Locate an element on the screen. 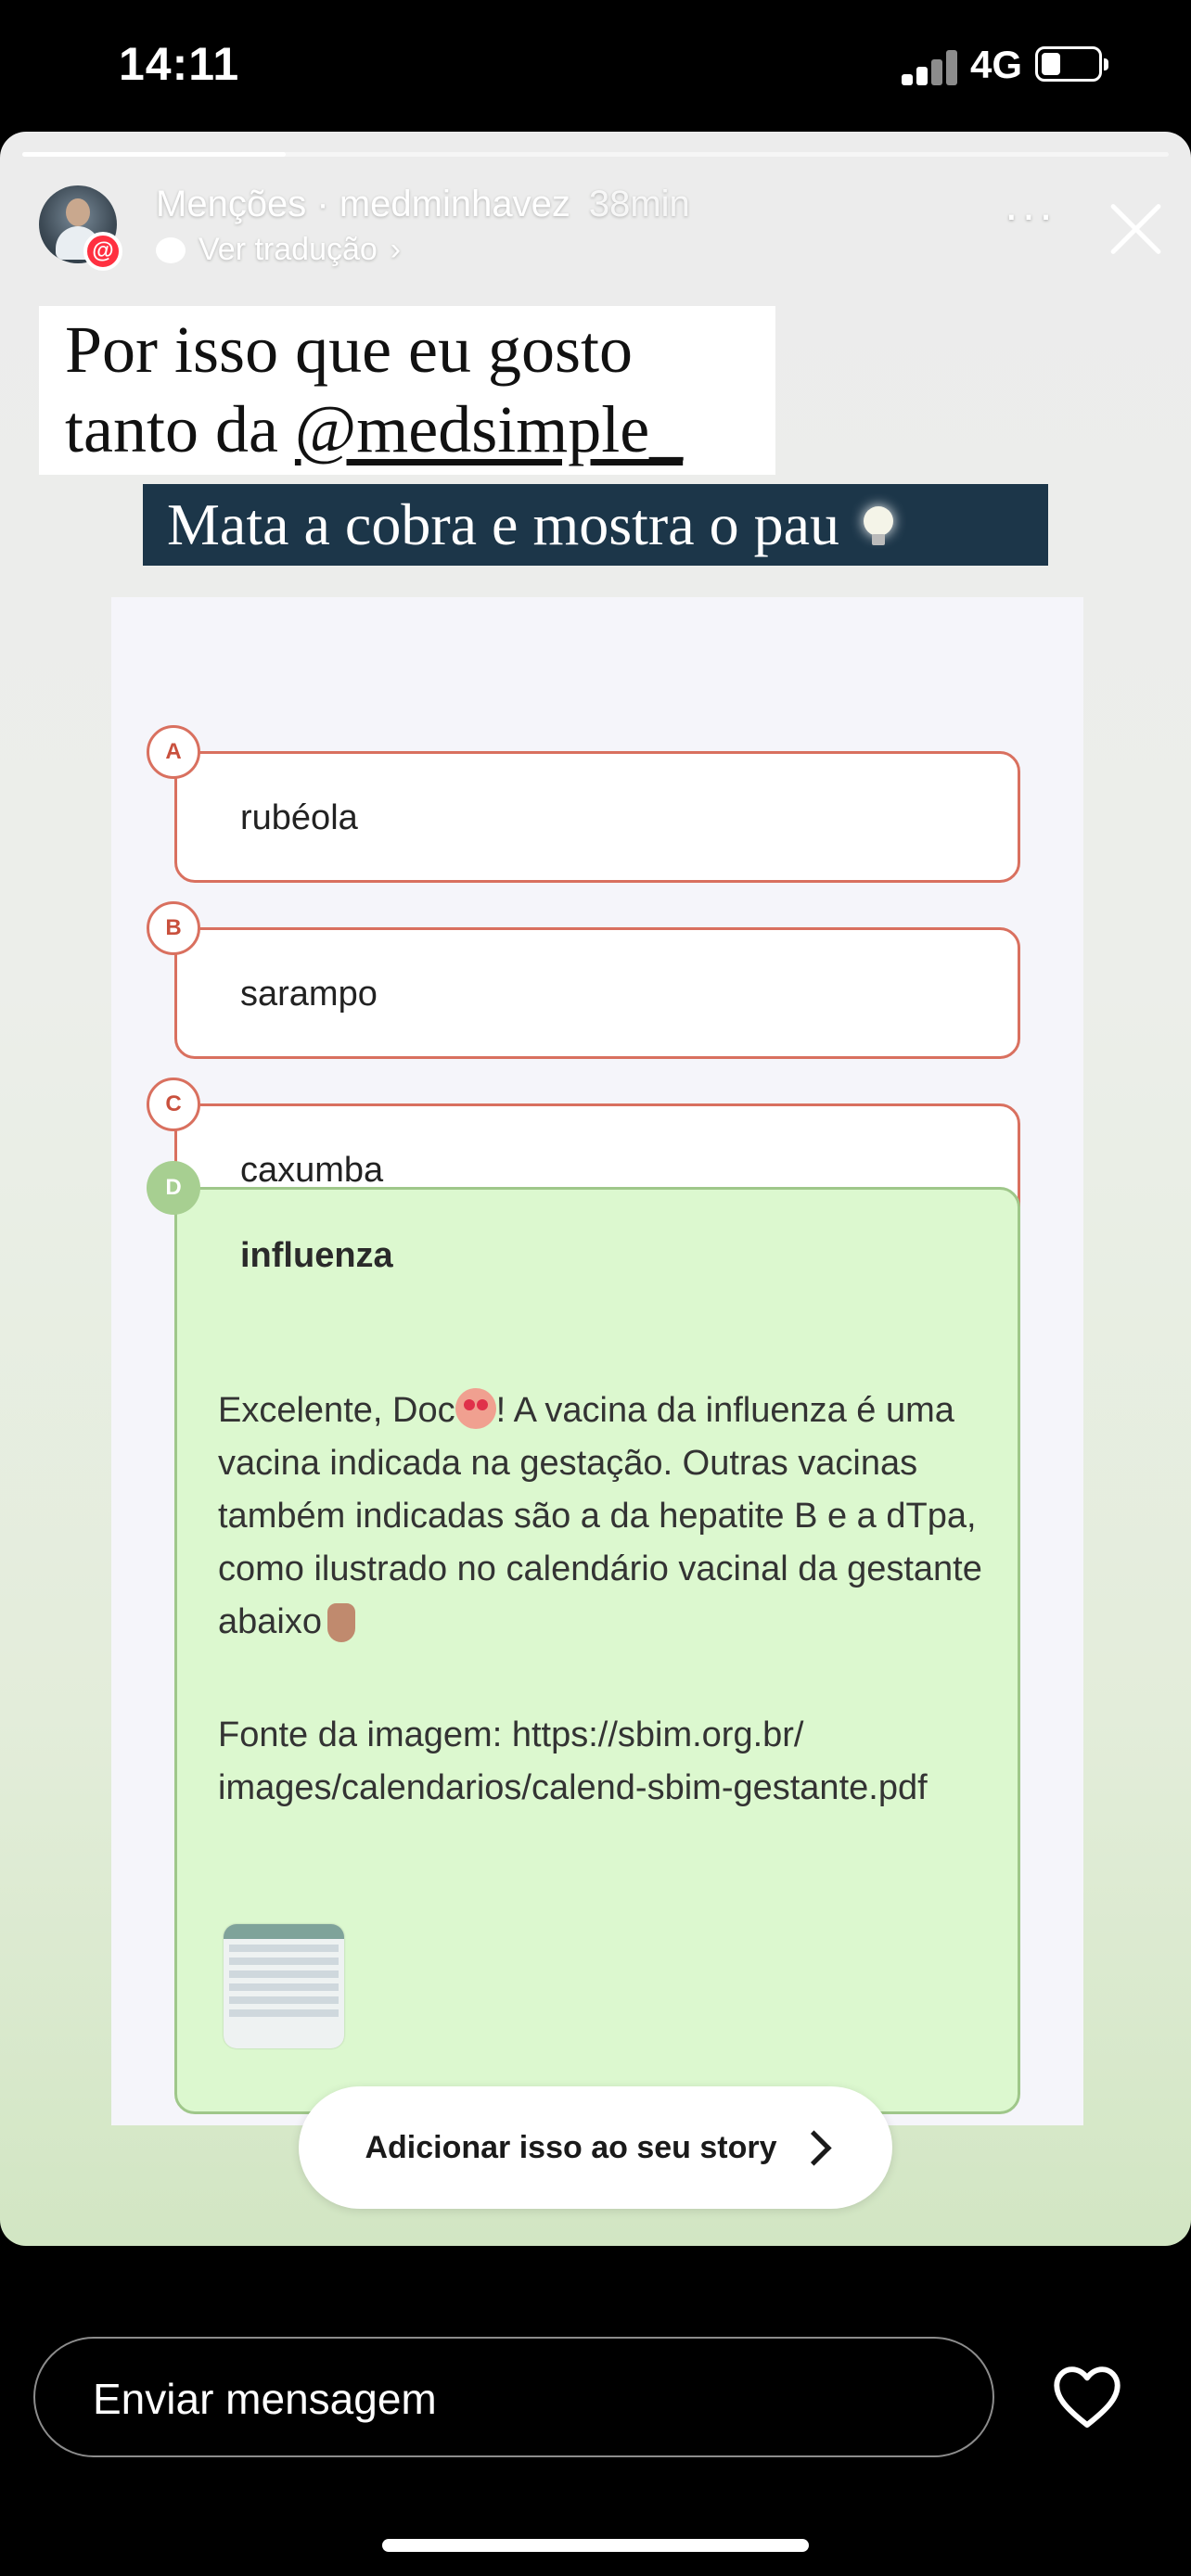 This screenshot has height=2576, width=1191. caption-line1: Por isso que eu gosto is located at coordinates (349, 349).